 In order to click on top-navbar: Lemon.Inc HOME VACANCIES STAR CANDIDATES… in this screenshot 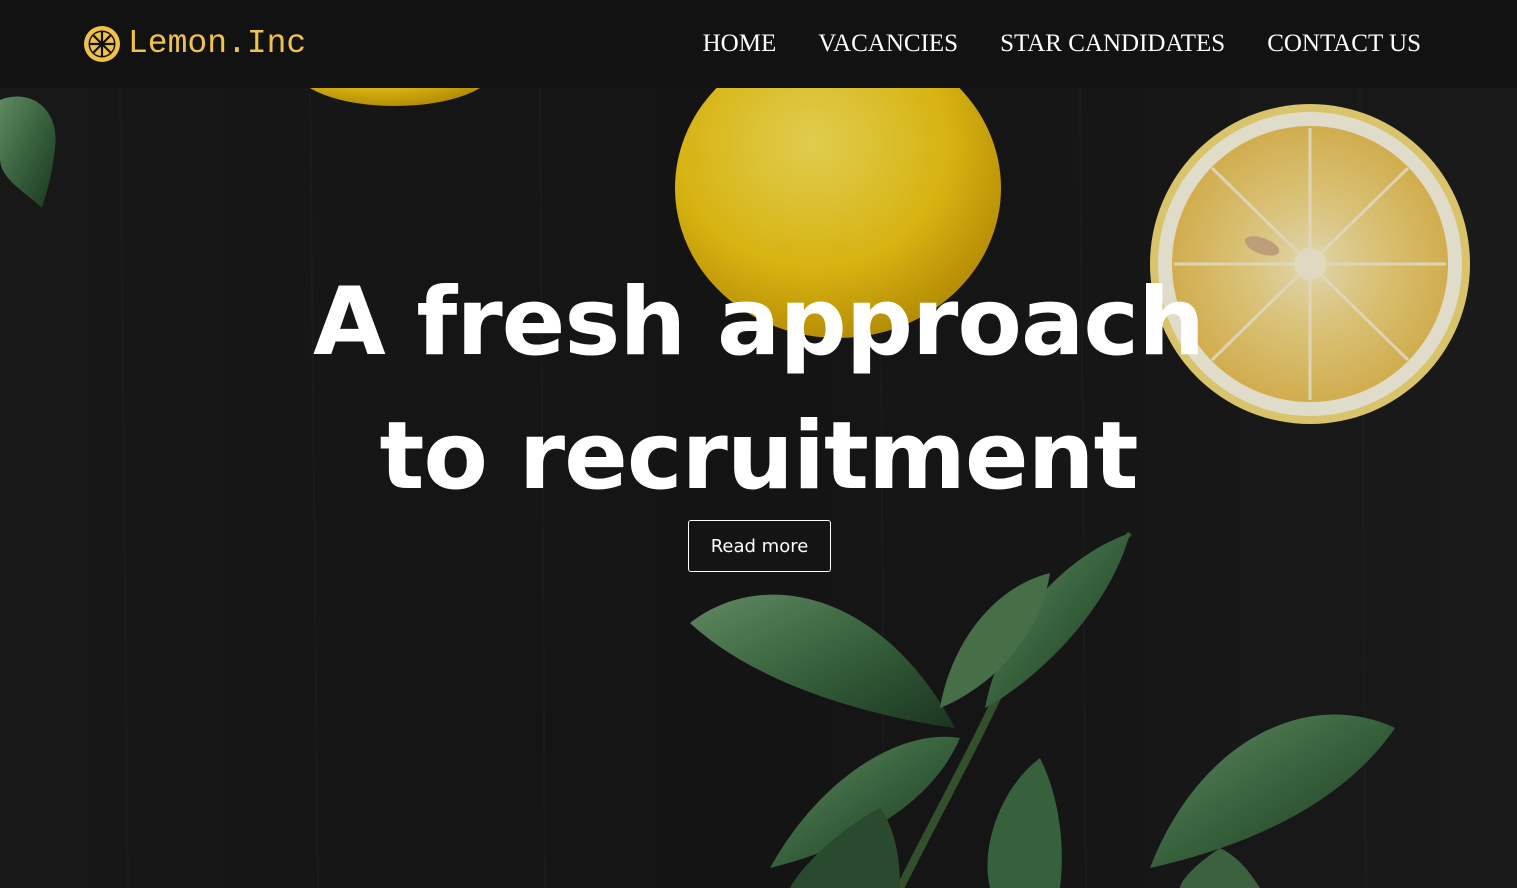, I will do `click(758, 44)`.